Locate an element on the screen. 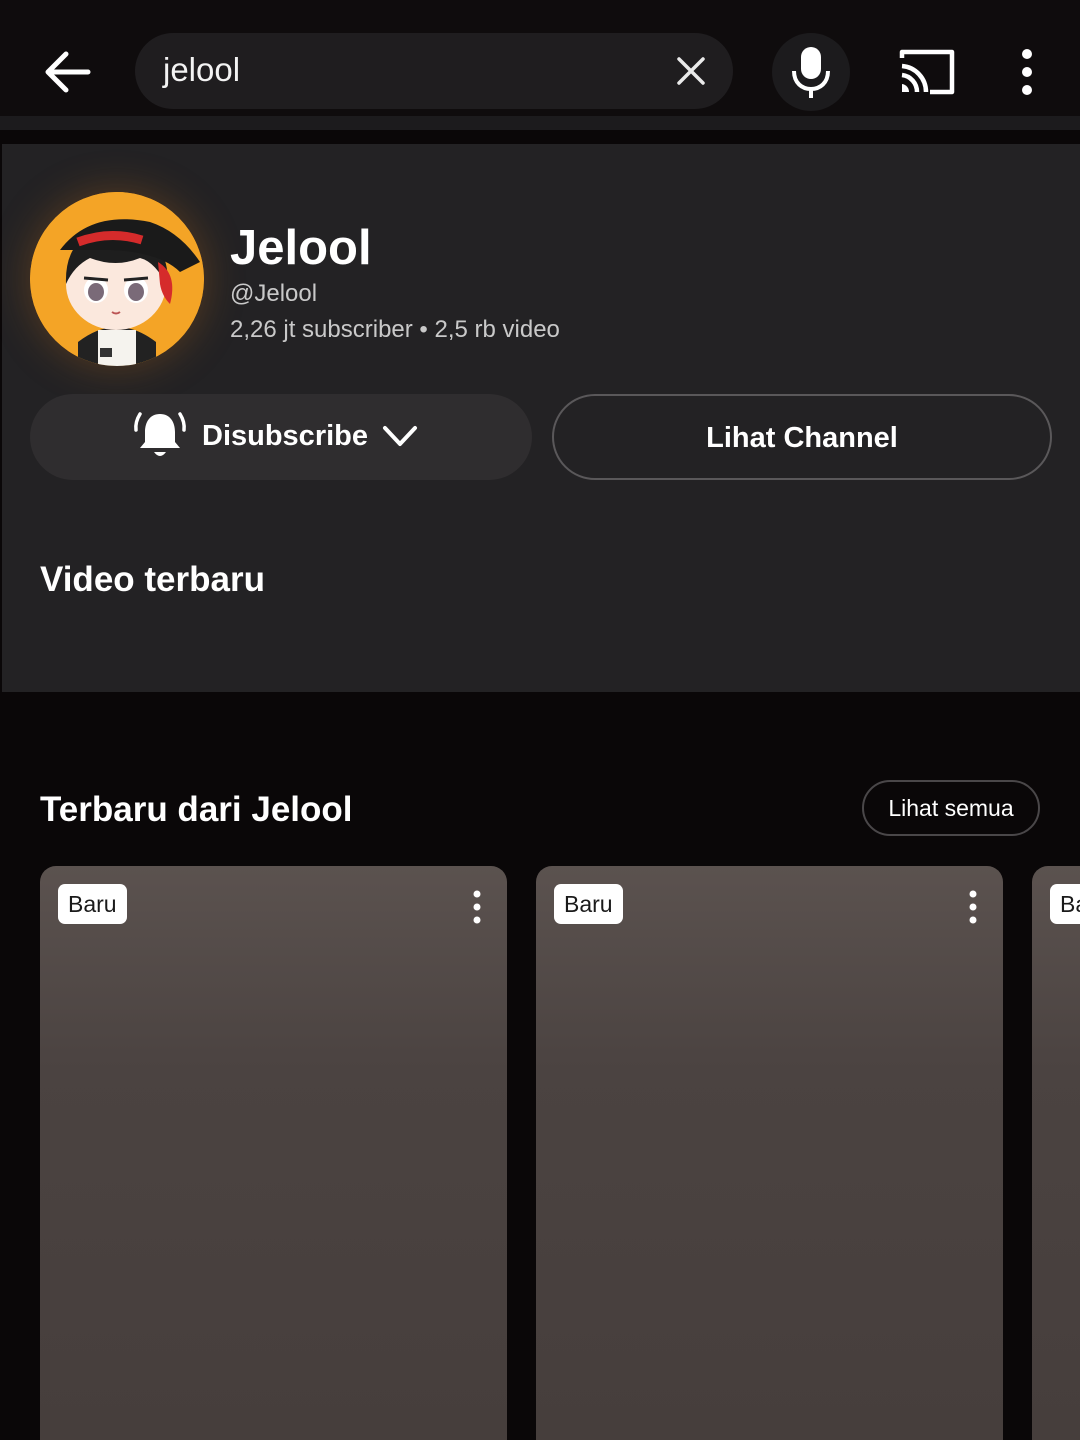 Image resolution: width=1080 pixels, height=1440 pixels. microphone-icon is located at coordinates (811, 72).